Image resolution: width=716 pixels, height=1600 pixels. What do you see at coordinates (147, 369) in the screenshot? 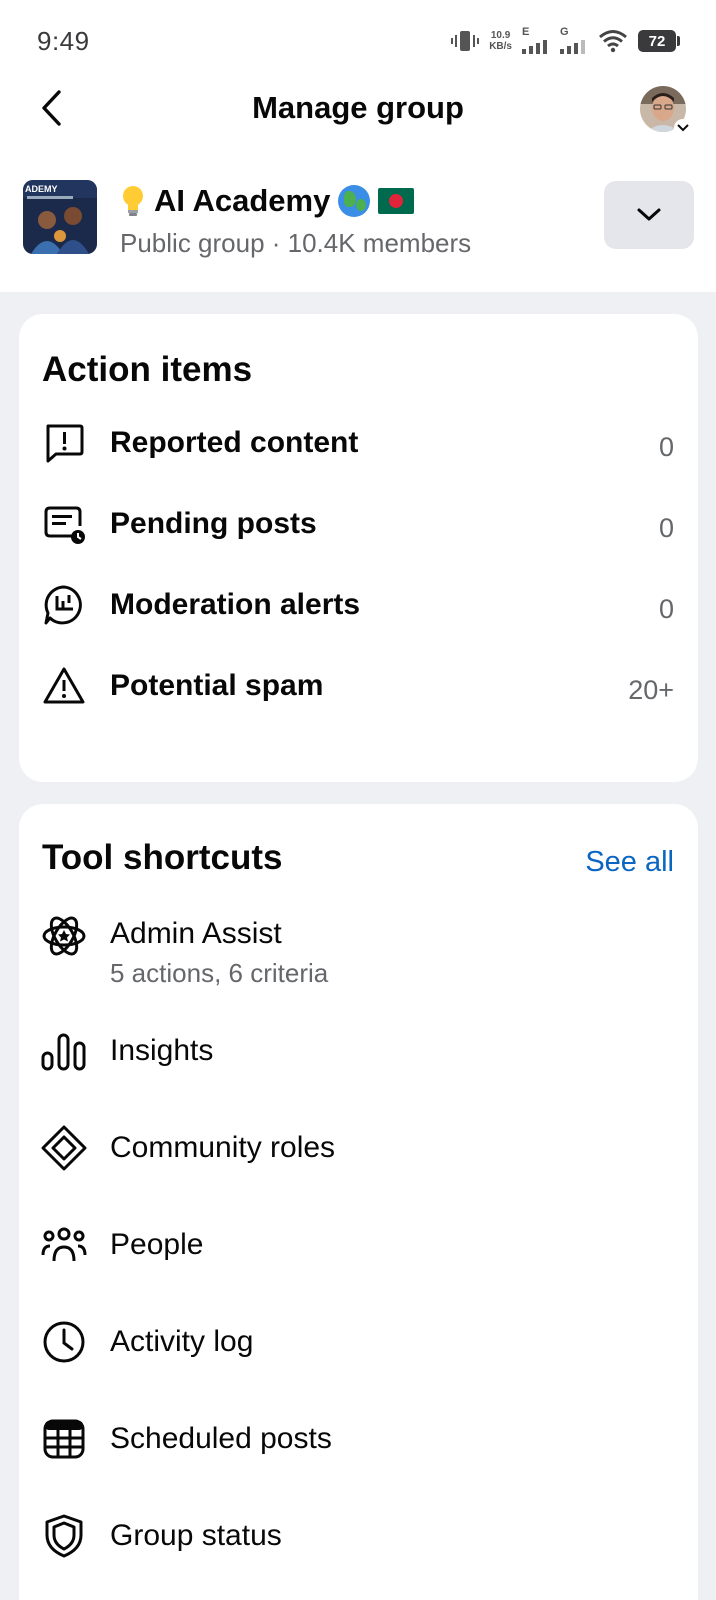
I see `action-items-title: Action items` at bounding box center [147, 369].